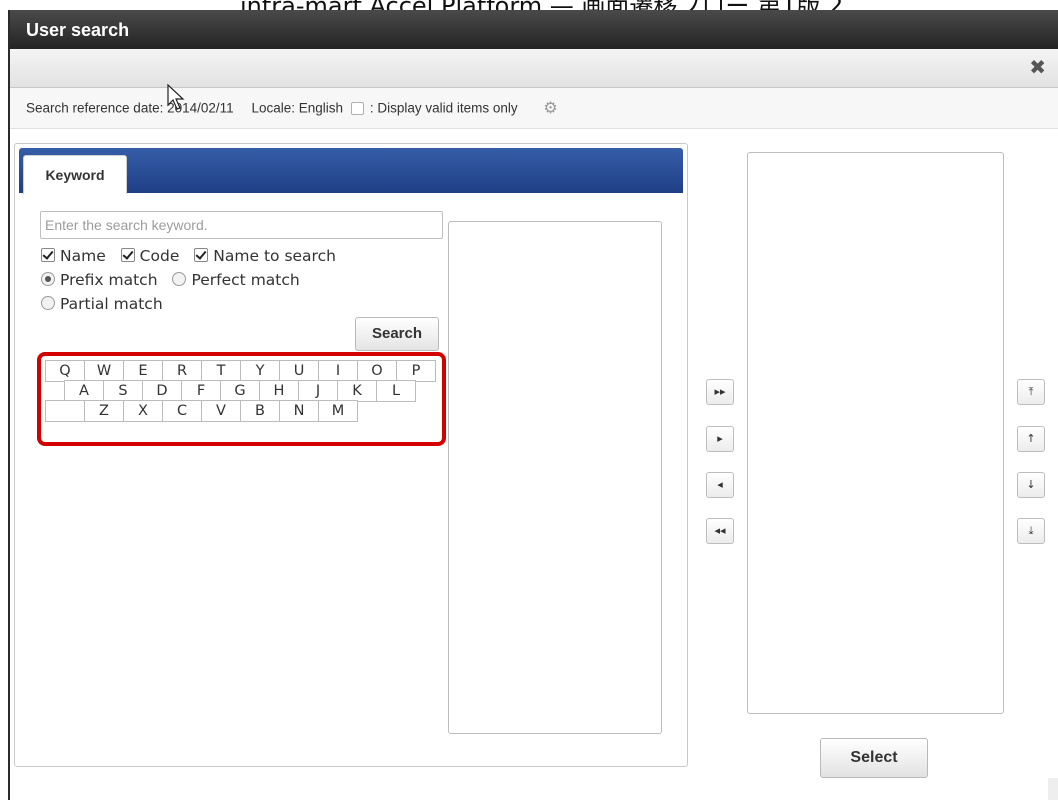 Image resolution: width=1058 pixels, height=800 pixels. Describe the element at coordinates (260, 371) in the screenshot. I see `key-y: Y` at that location.